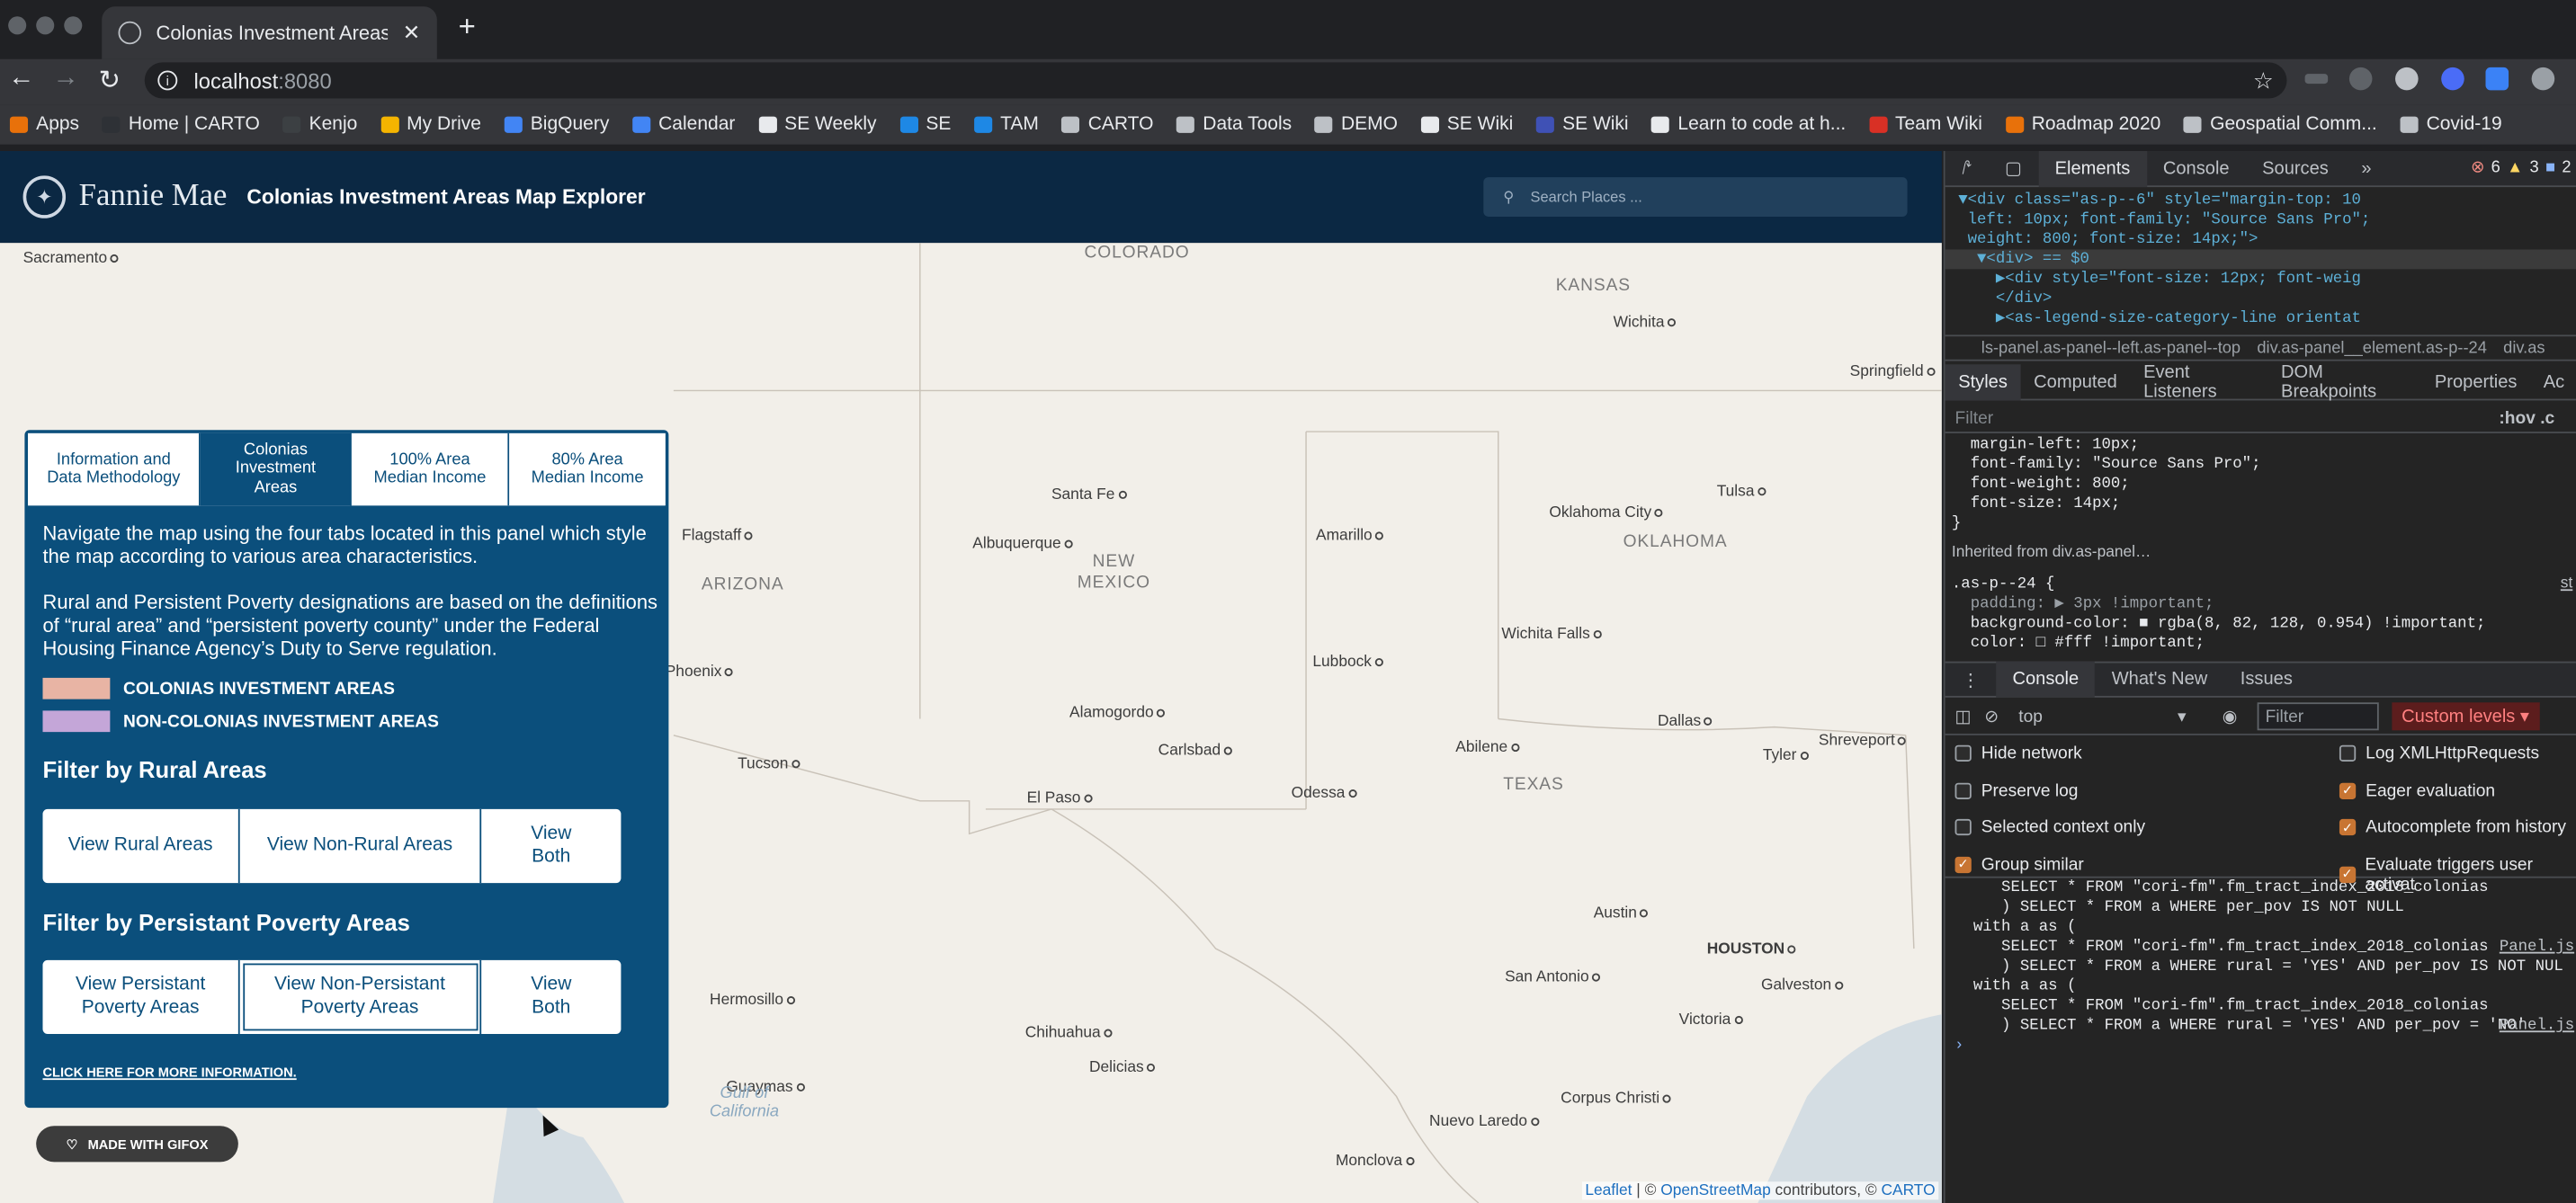 This screenshot has height=1203, width=2576. Describe the element at coordinates (2372, 348) in the screenshot. I see `breadcrumb-item: div.as-panel__element.as-p--24` at that location.